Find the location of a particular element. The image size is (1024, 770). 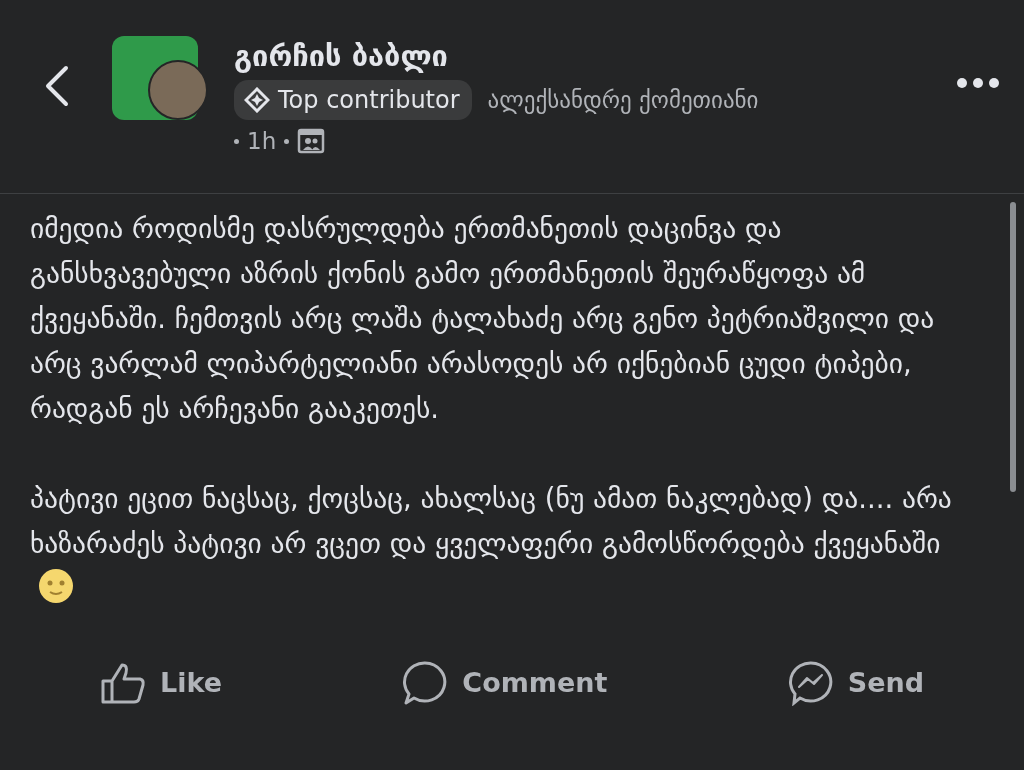

group-audience-icon is located at coordinates (311, 141).